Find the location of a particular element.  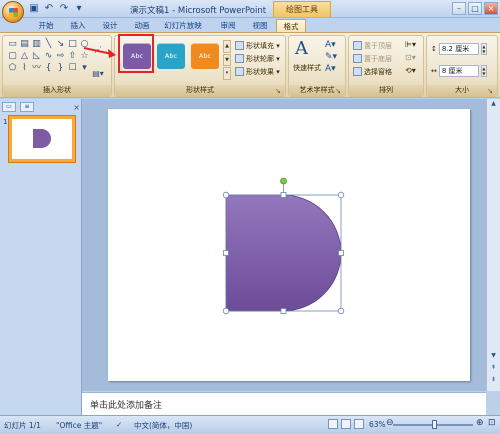

drawing-tools-label: 绘图工具 is located at coordinates (302, 9).